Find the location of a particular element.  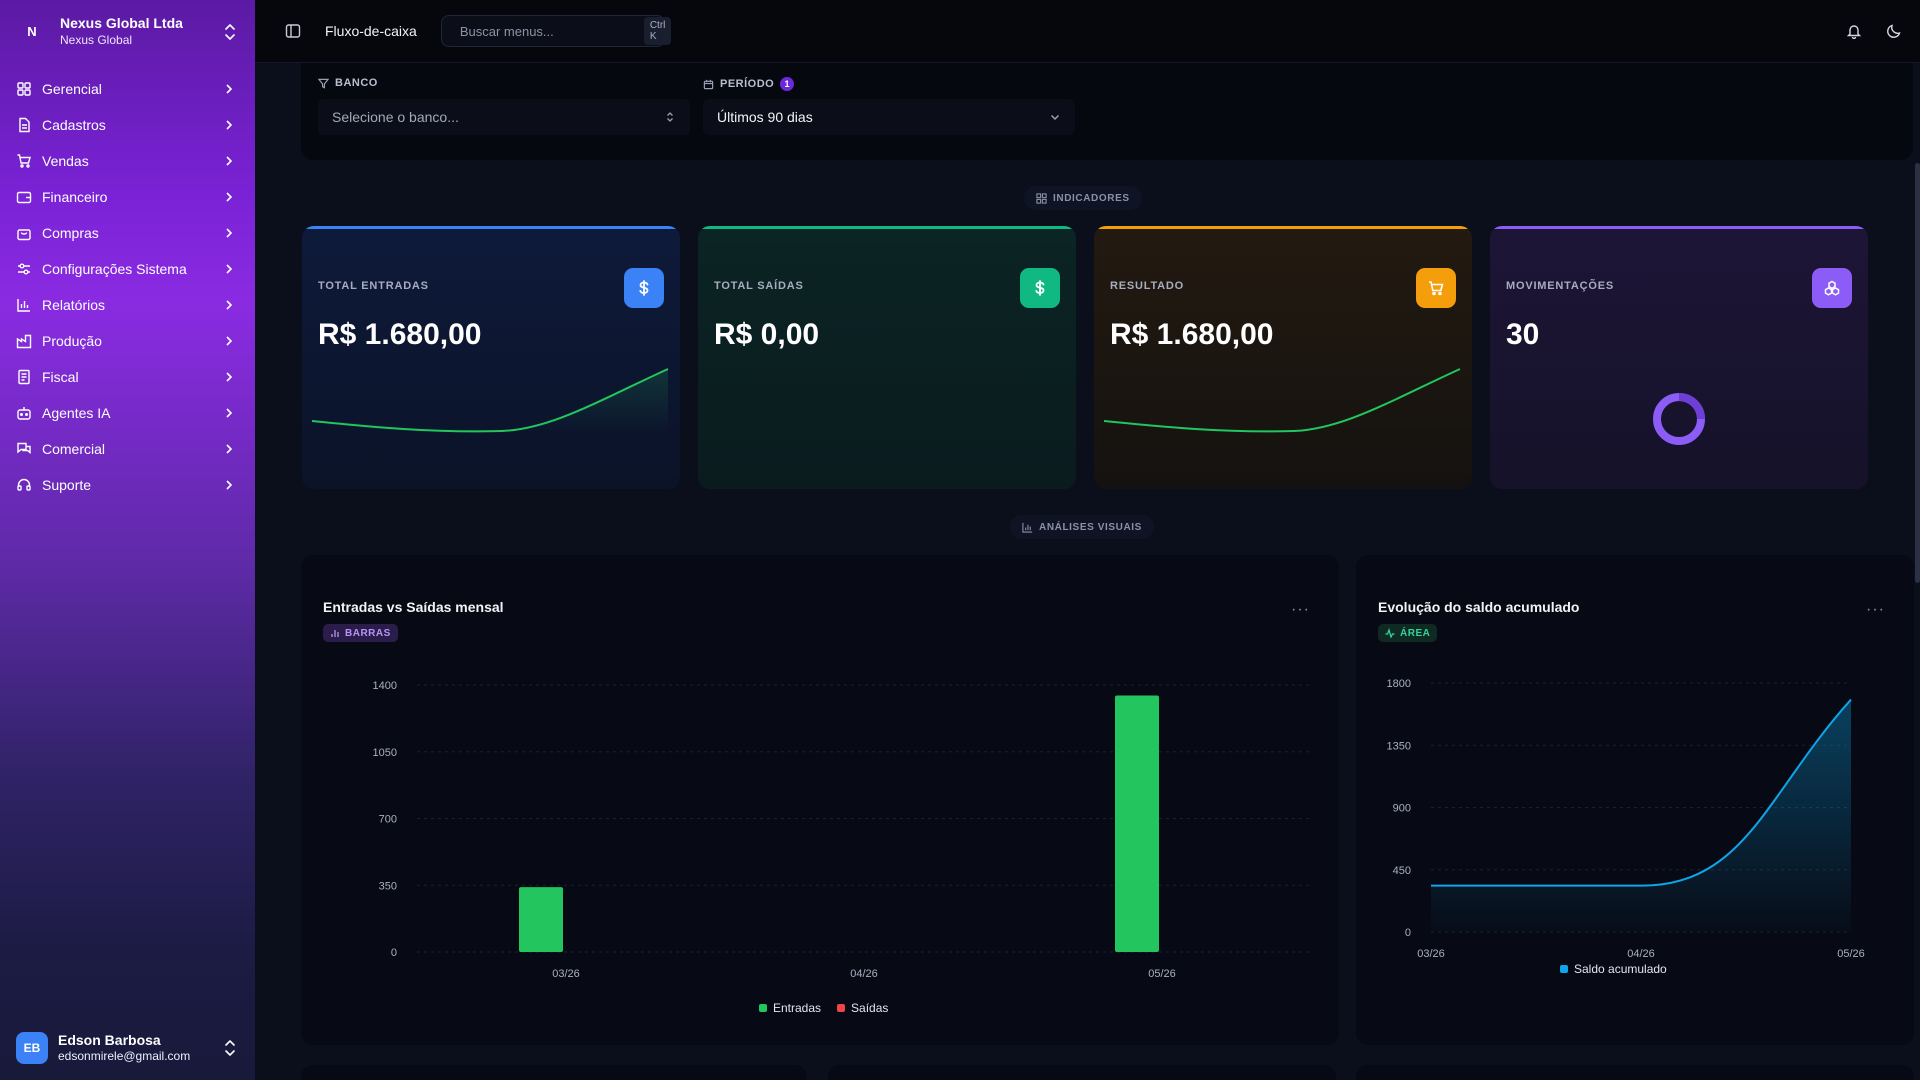

user-menu: EB Edson Barbosa edsonmirele@gmail.com is located at coordinates (127, 1048).